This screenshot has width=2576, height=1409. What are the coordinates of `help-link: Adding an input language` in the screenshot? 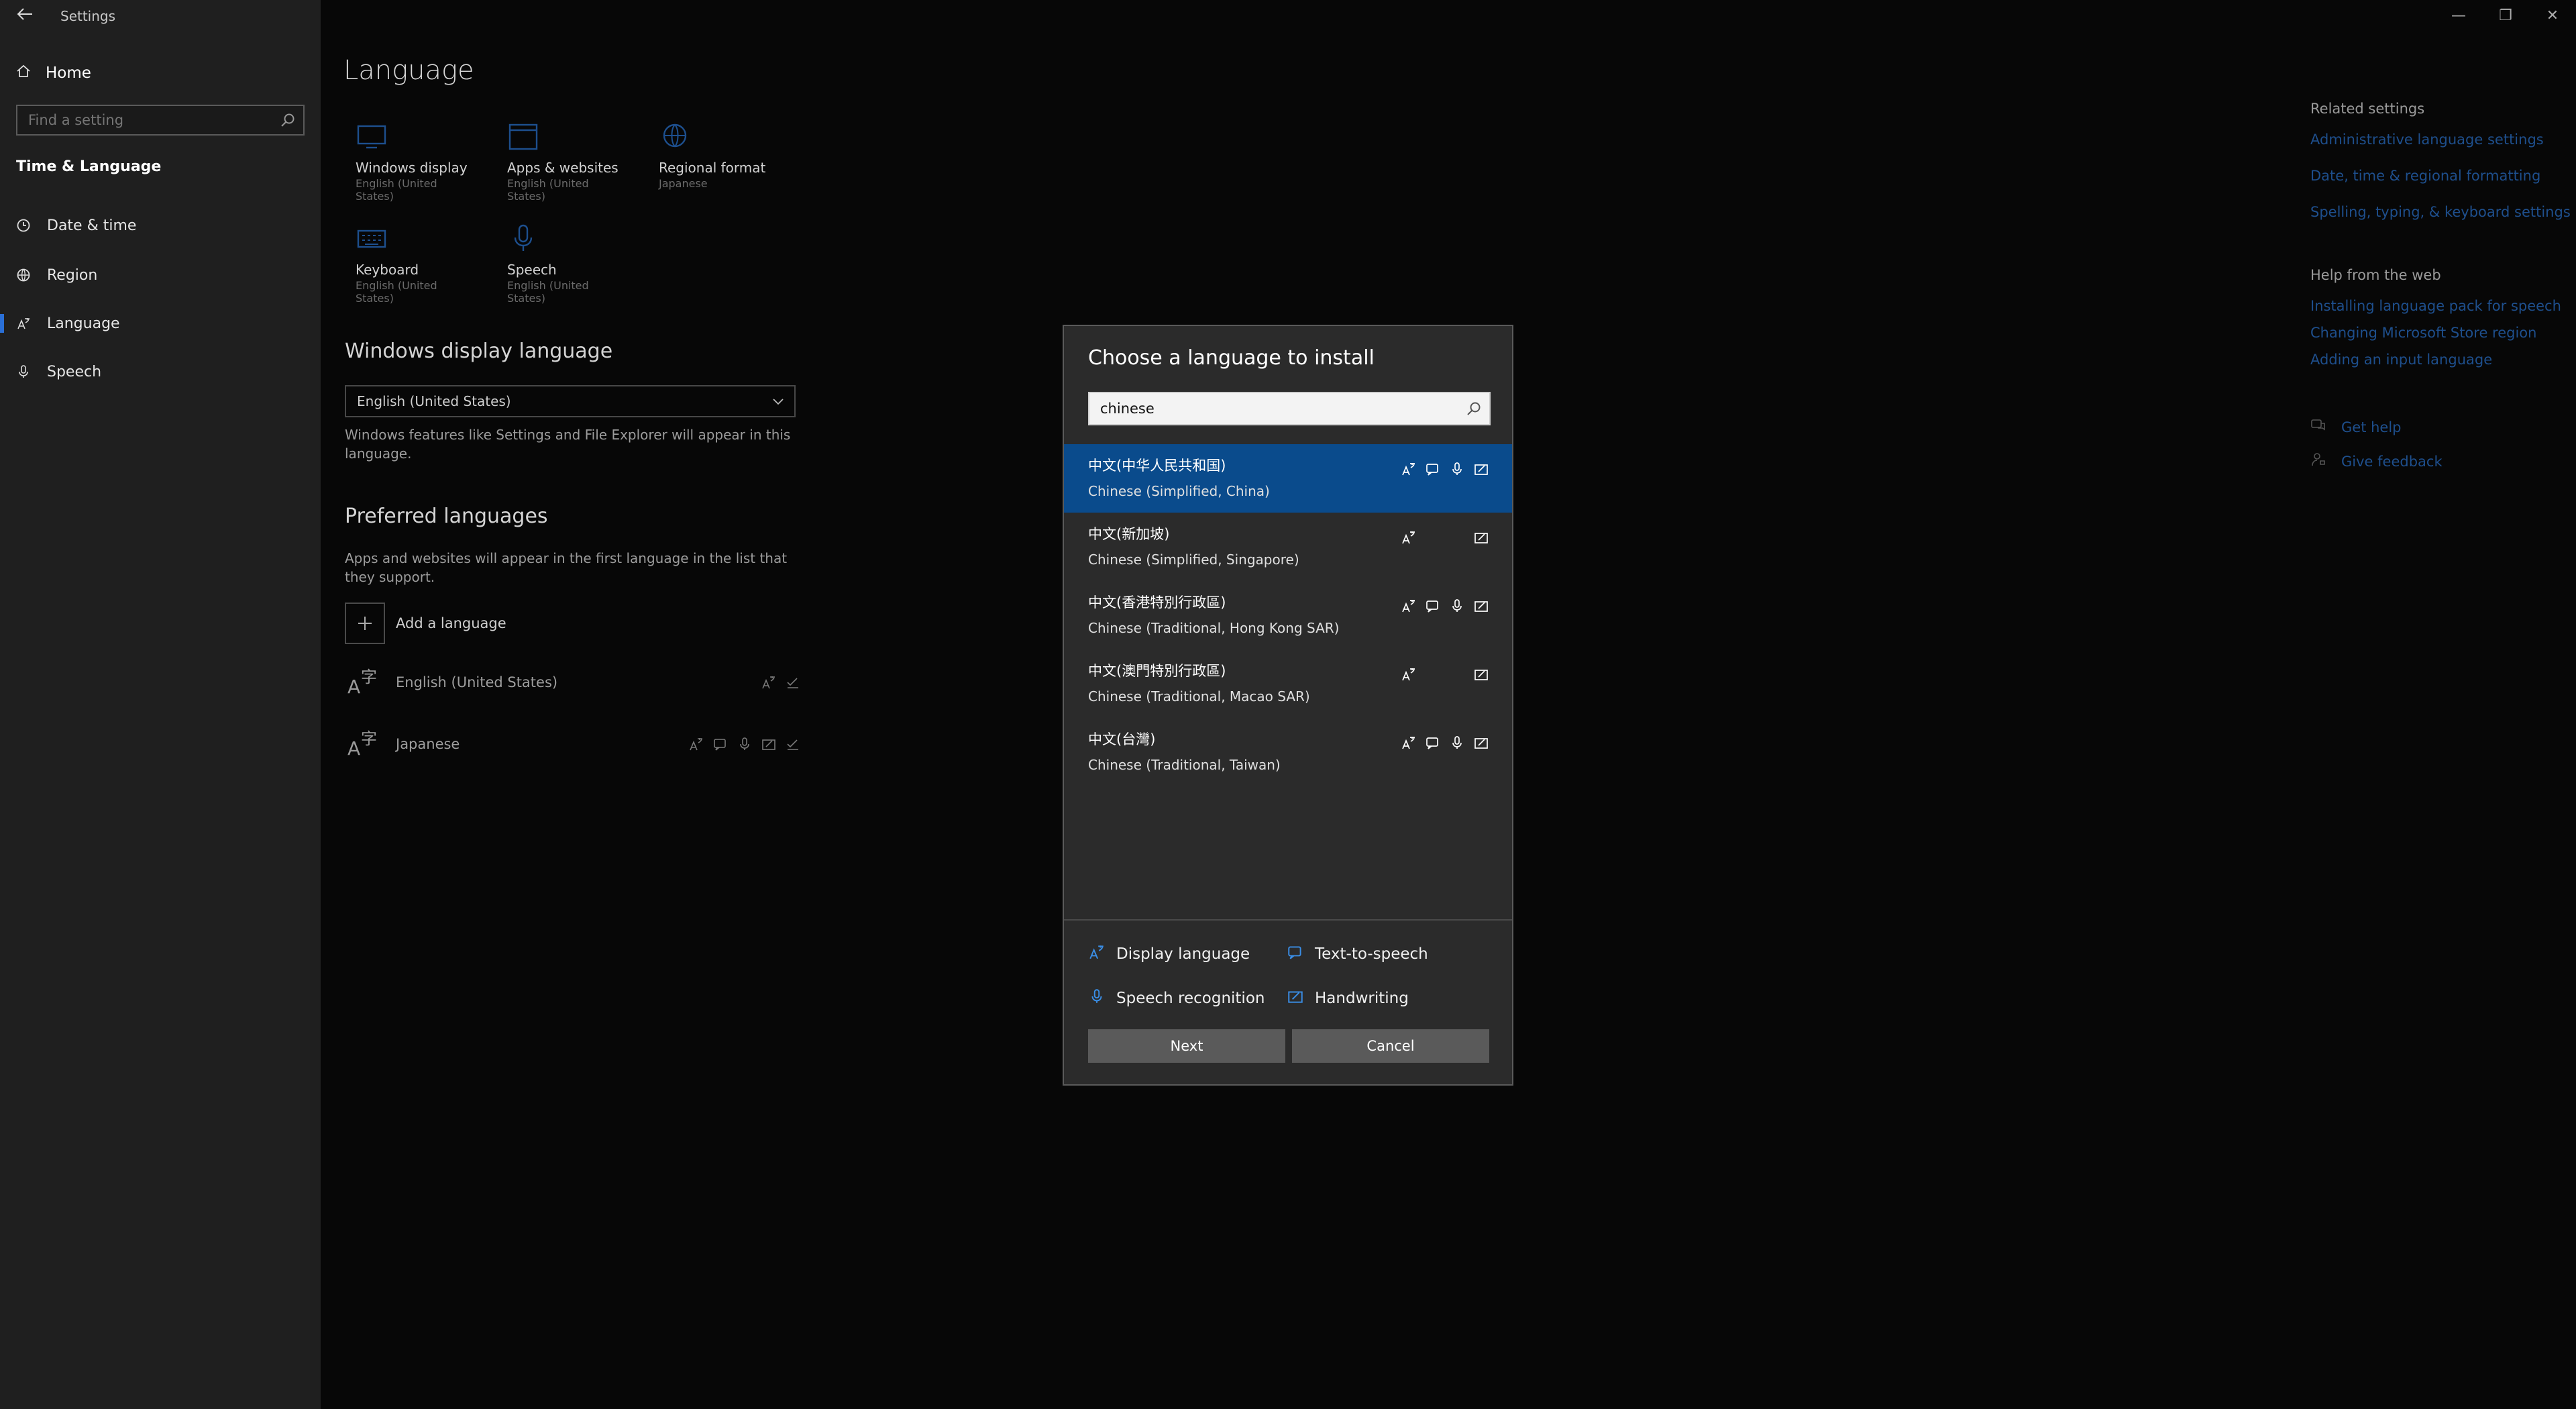 It's located at (2443, 360).